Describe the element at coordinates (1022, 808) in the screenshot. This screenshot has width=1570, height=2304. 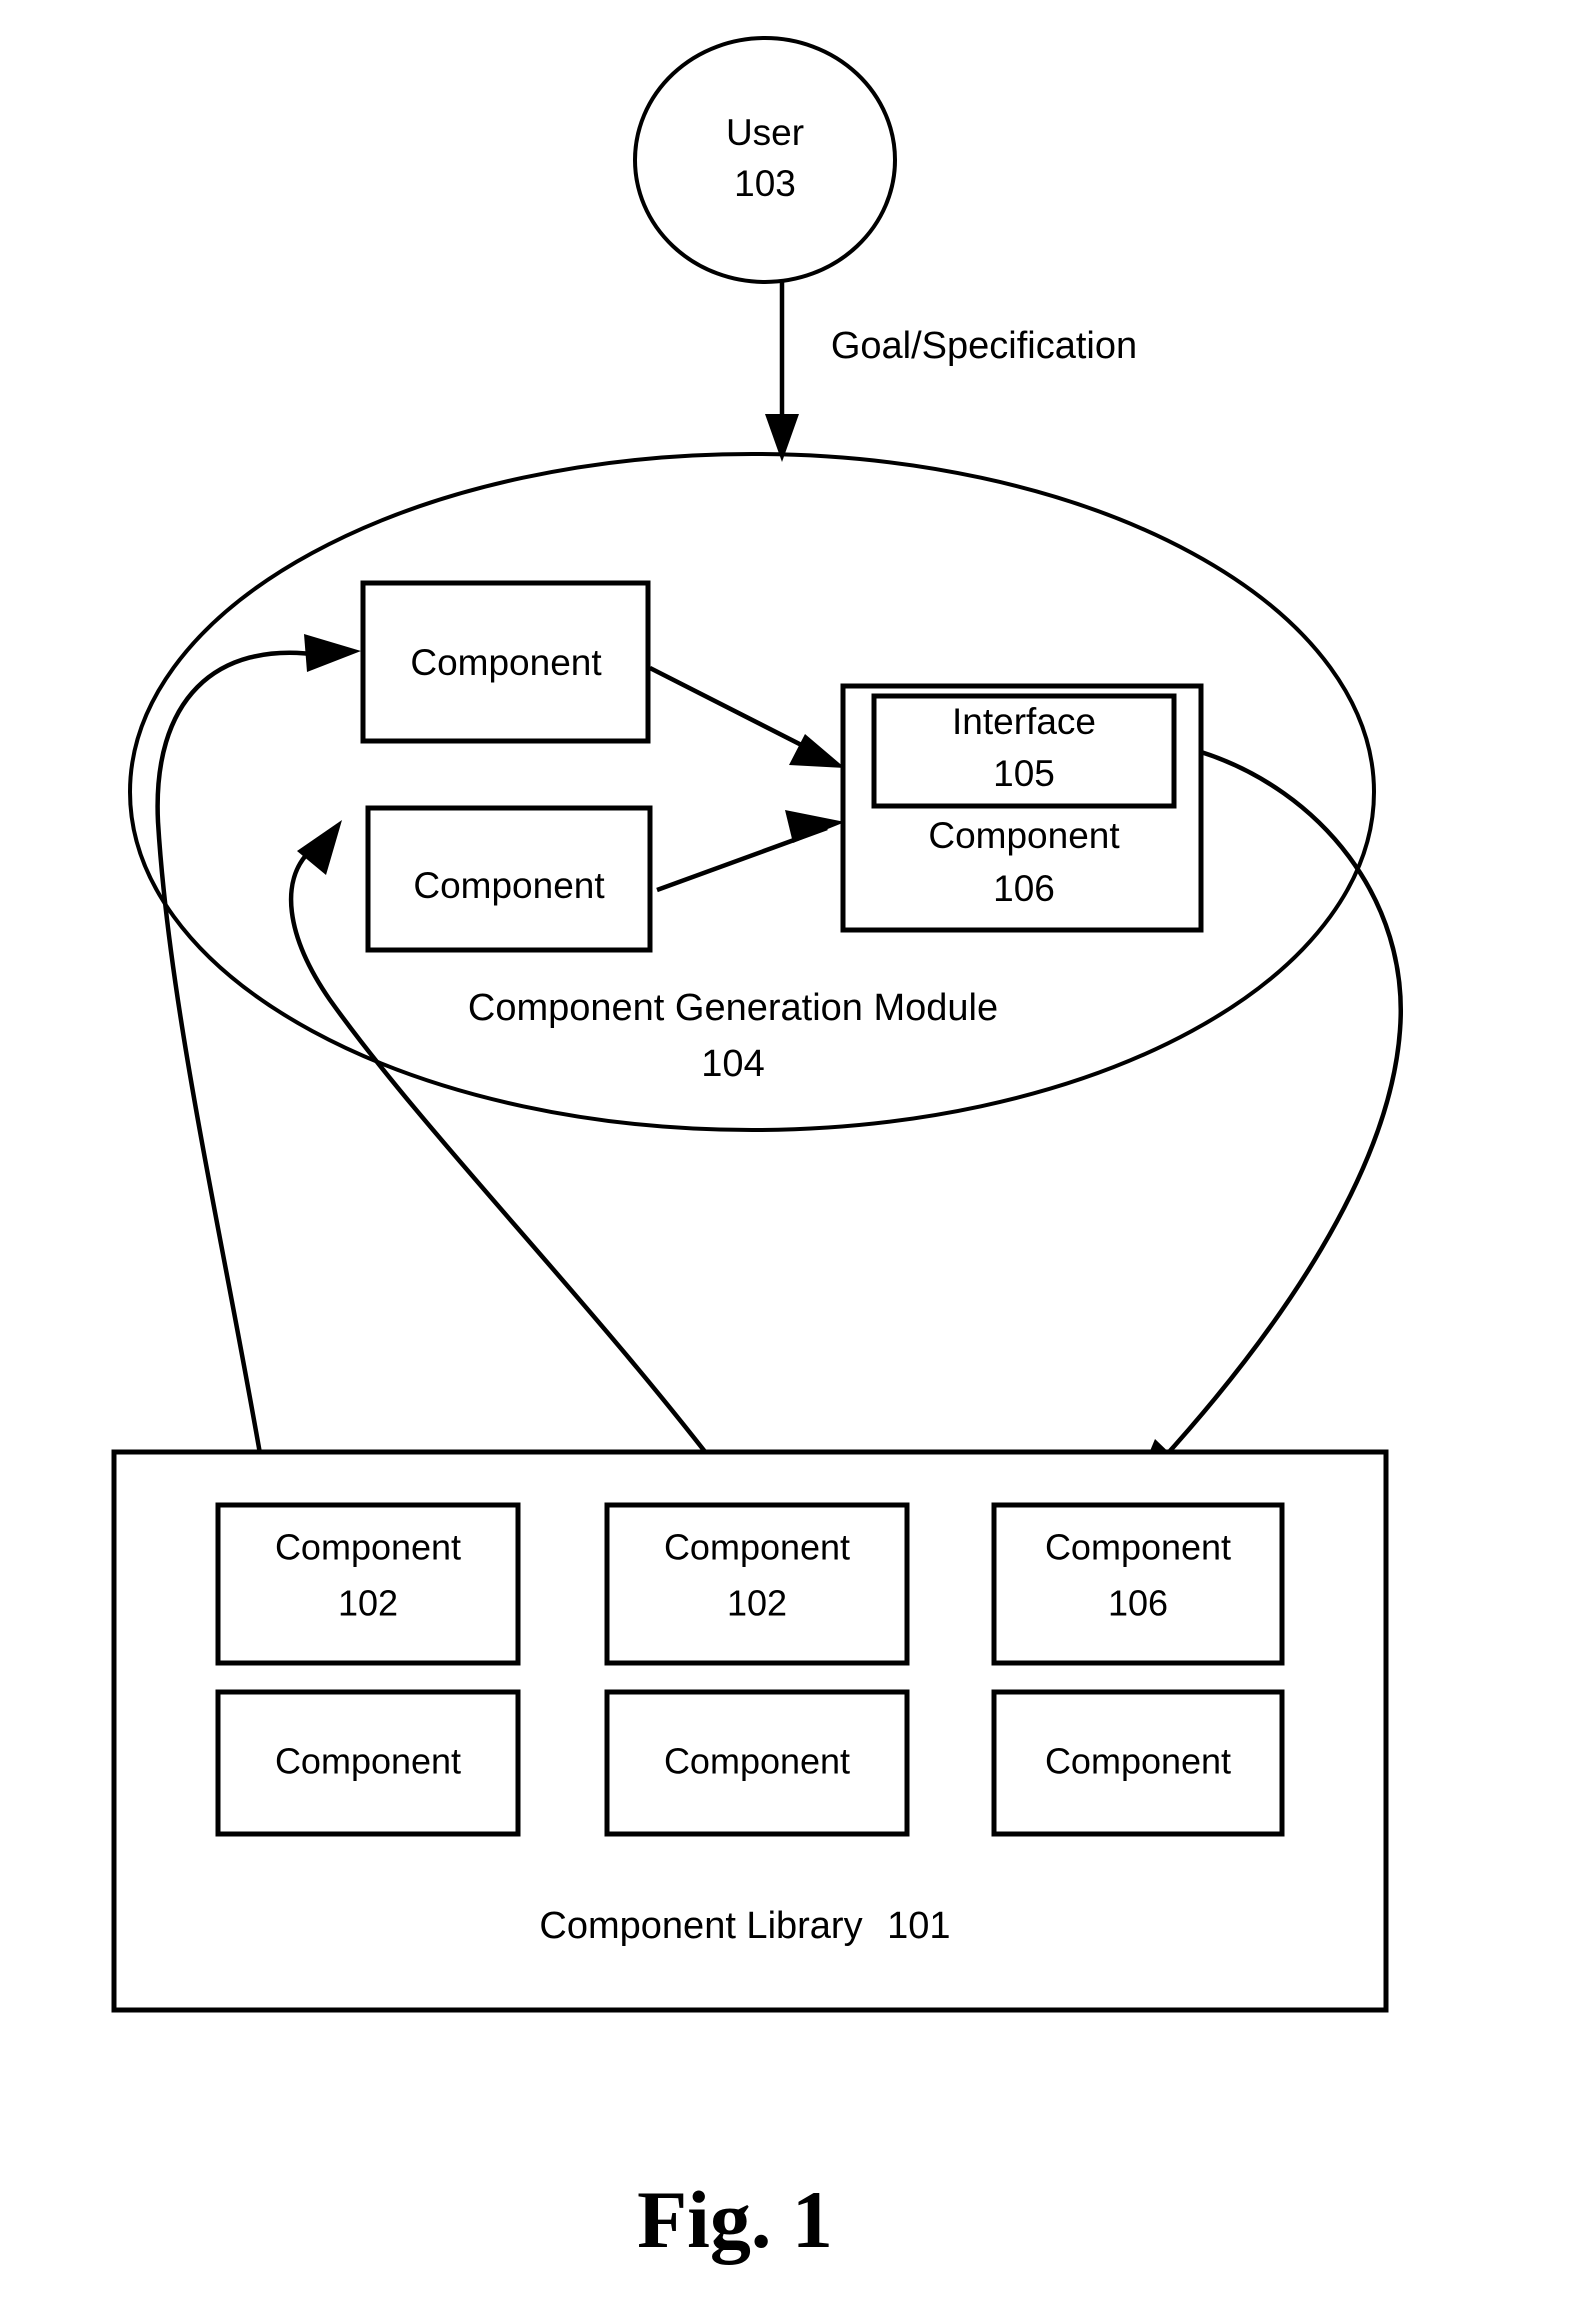
I see `assembled-component-106: Interface 105 Component 106` at that location.